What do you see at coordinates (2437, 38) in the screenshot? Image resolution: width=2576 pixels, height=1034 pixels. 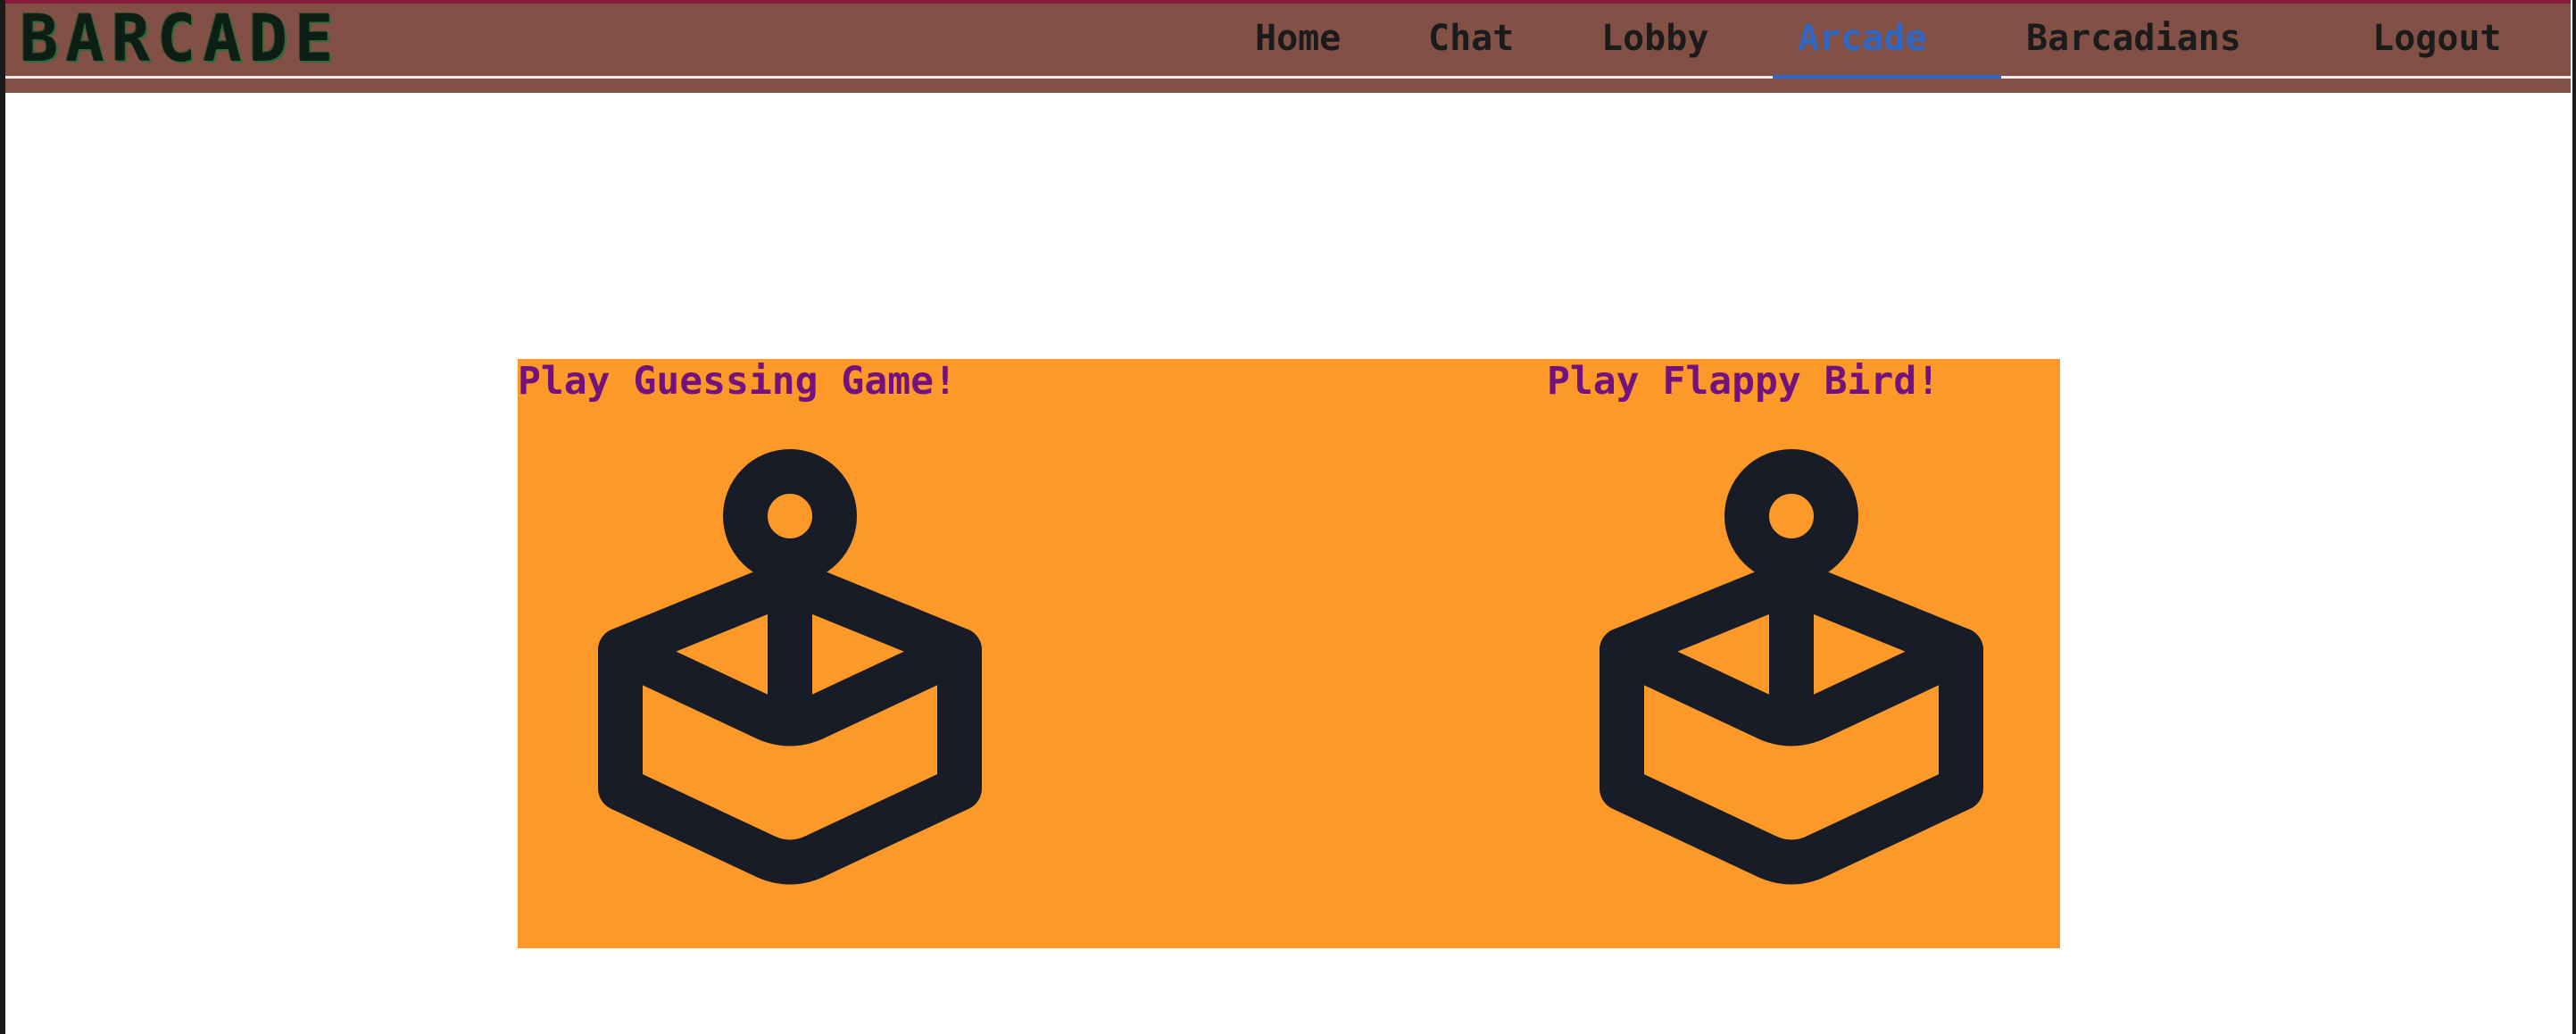 I see `nav-logout-link: Logout` at bounding box center [2437, 38].